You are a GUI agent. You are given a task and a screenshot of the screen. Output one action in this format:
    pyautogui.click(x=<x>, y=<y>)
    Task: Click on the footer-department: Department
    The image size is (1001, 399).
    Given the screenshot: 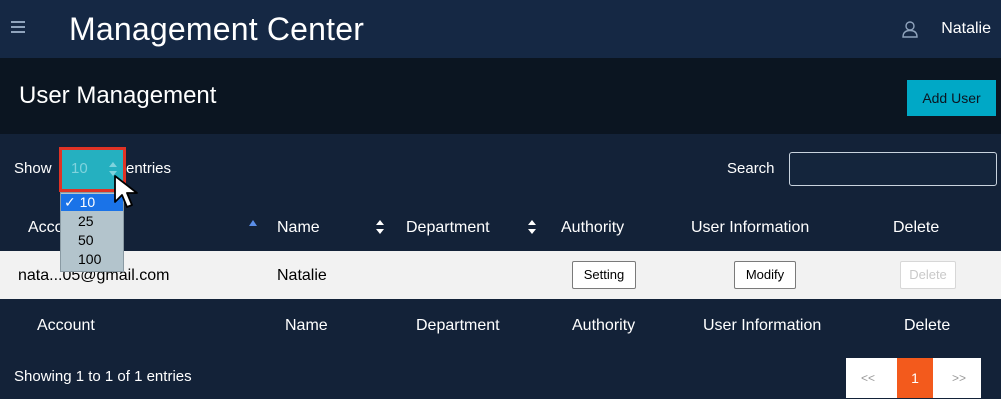 What is the action you would take?
    pyautogui.click(x=458, y=325)
    